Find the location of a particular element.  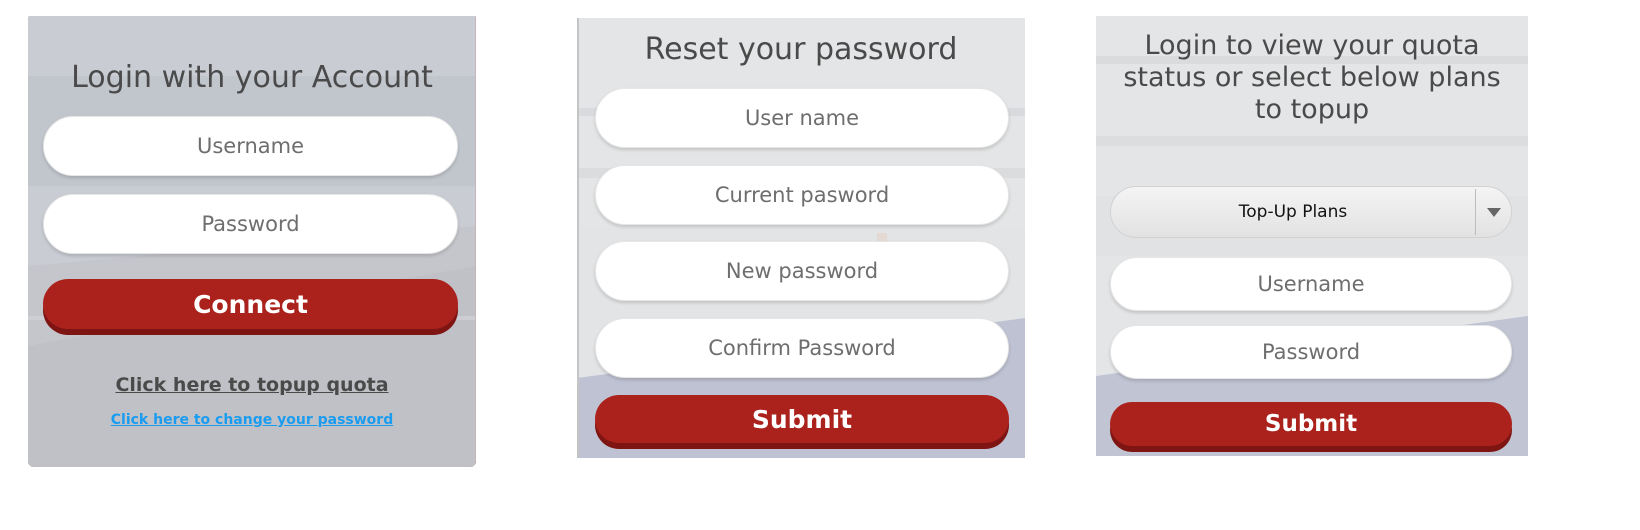

confirm-password-input is located at coordinates (802, 348).